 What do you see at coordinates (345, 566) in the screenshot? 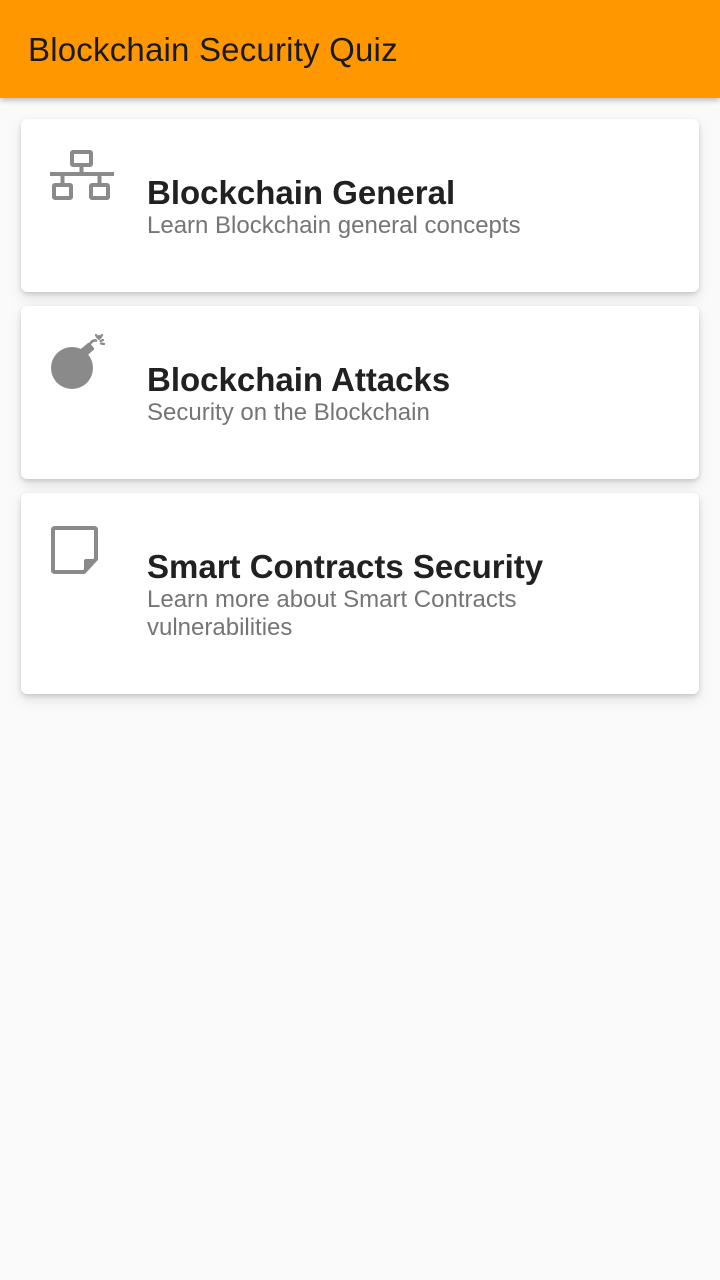
I see `card-title: Smart Contracts Security` at bounding box center [345, 566].